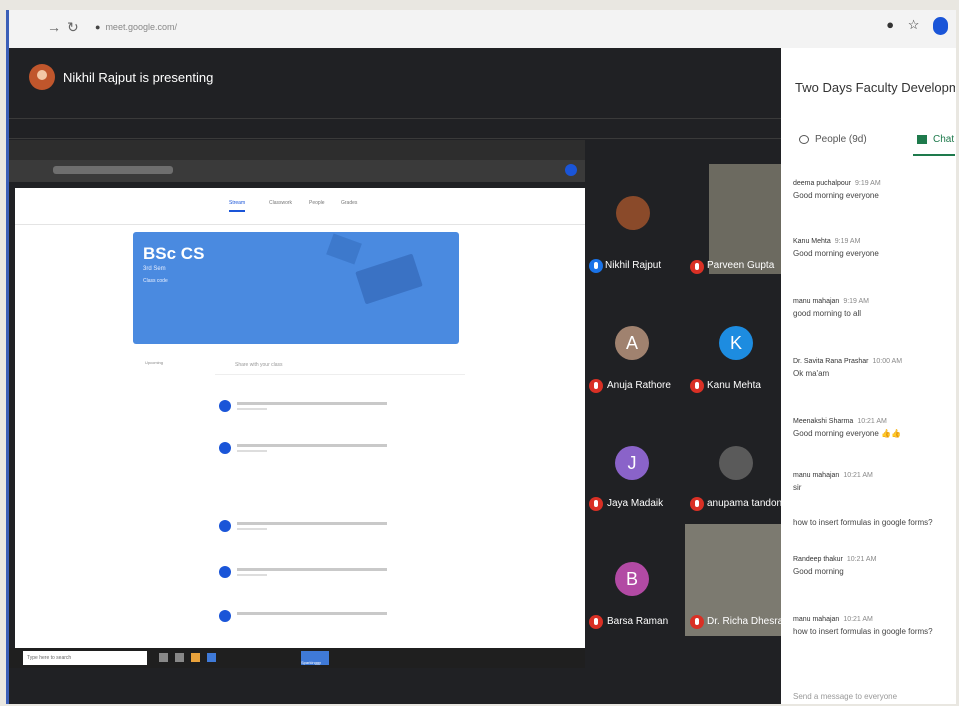 Image resolution: width=959 pixels, height=706 pixels. What do you see at coordinates (154, 269) in the screenshot?
I see `class-subtitle: 3rd Sem` at bounding box center [154, 269].